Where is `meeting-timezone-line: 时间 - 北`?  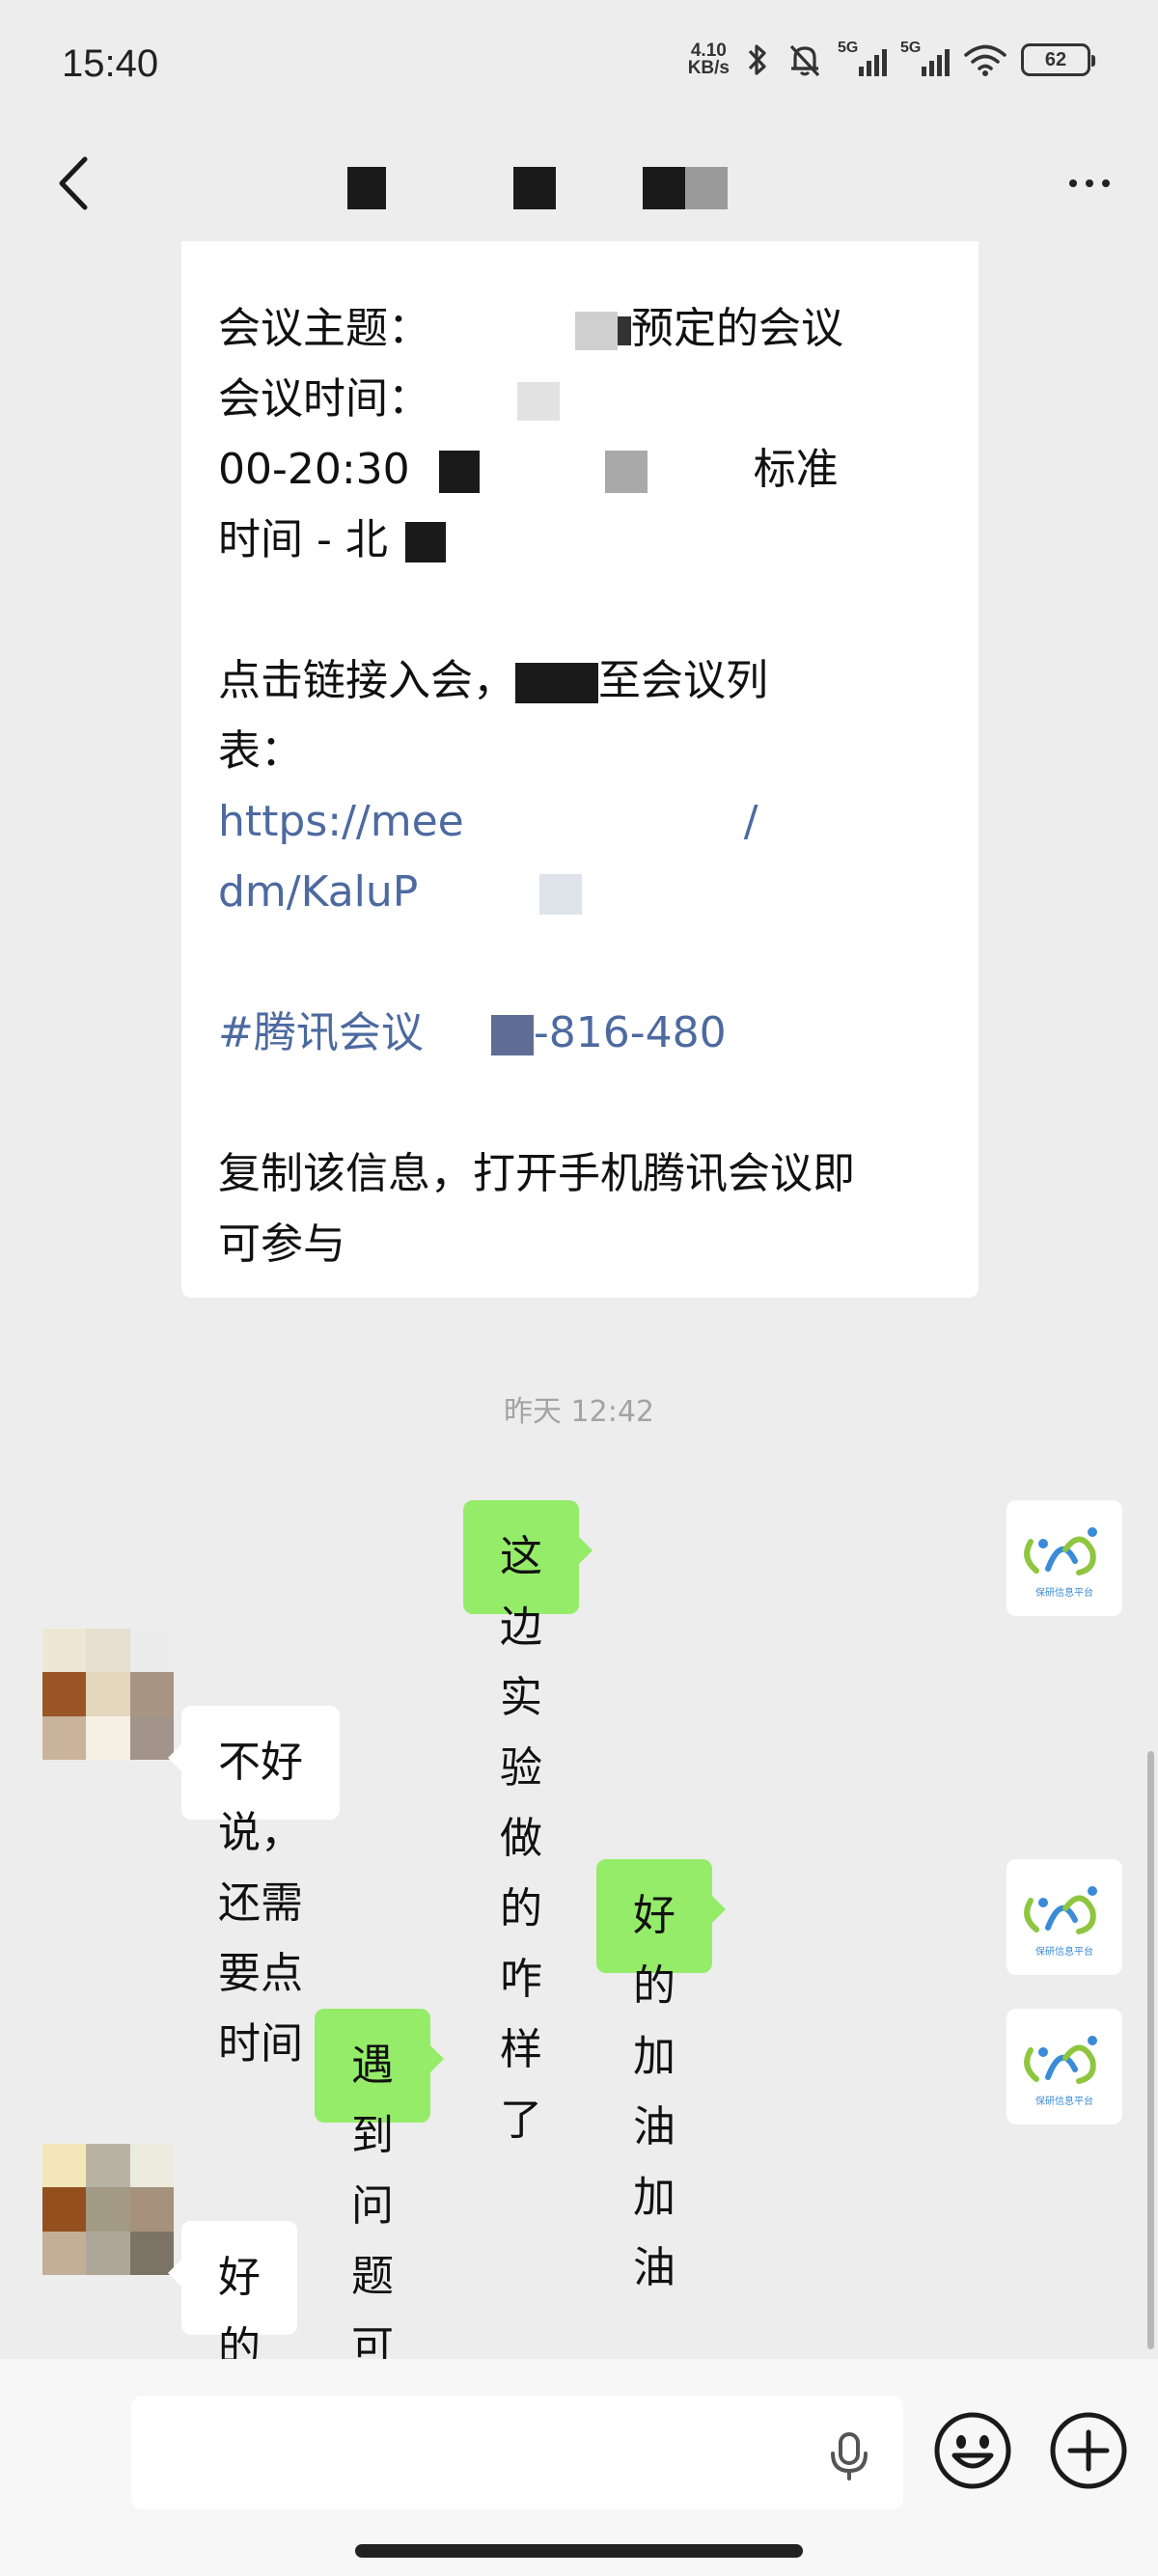
meeting-timezone-line: 时间 - 北 is located at coordinates (580, 540).